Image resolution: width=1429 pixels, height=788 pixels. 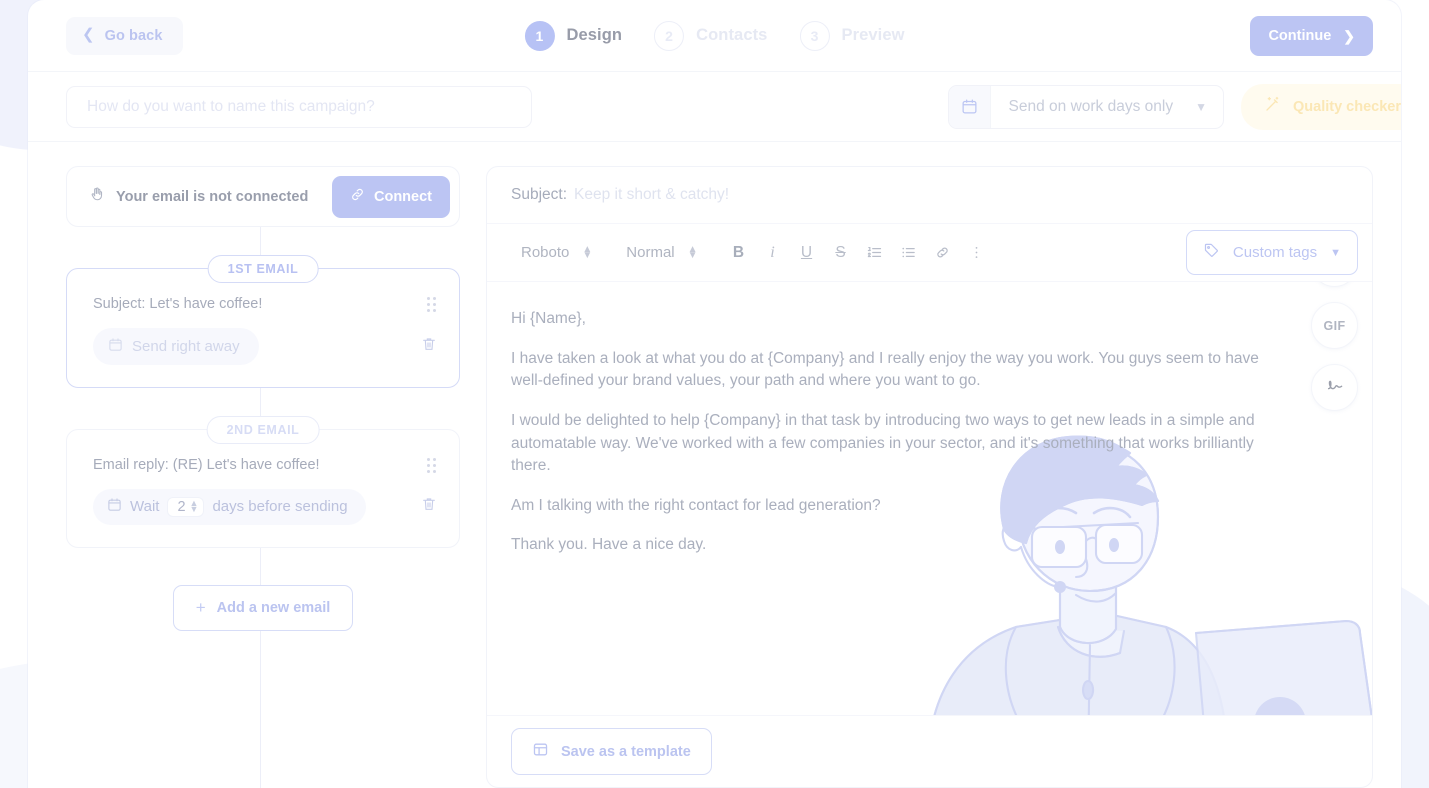 I want to click on magic-wand-icon, so click(x=1272, y=107).